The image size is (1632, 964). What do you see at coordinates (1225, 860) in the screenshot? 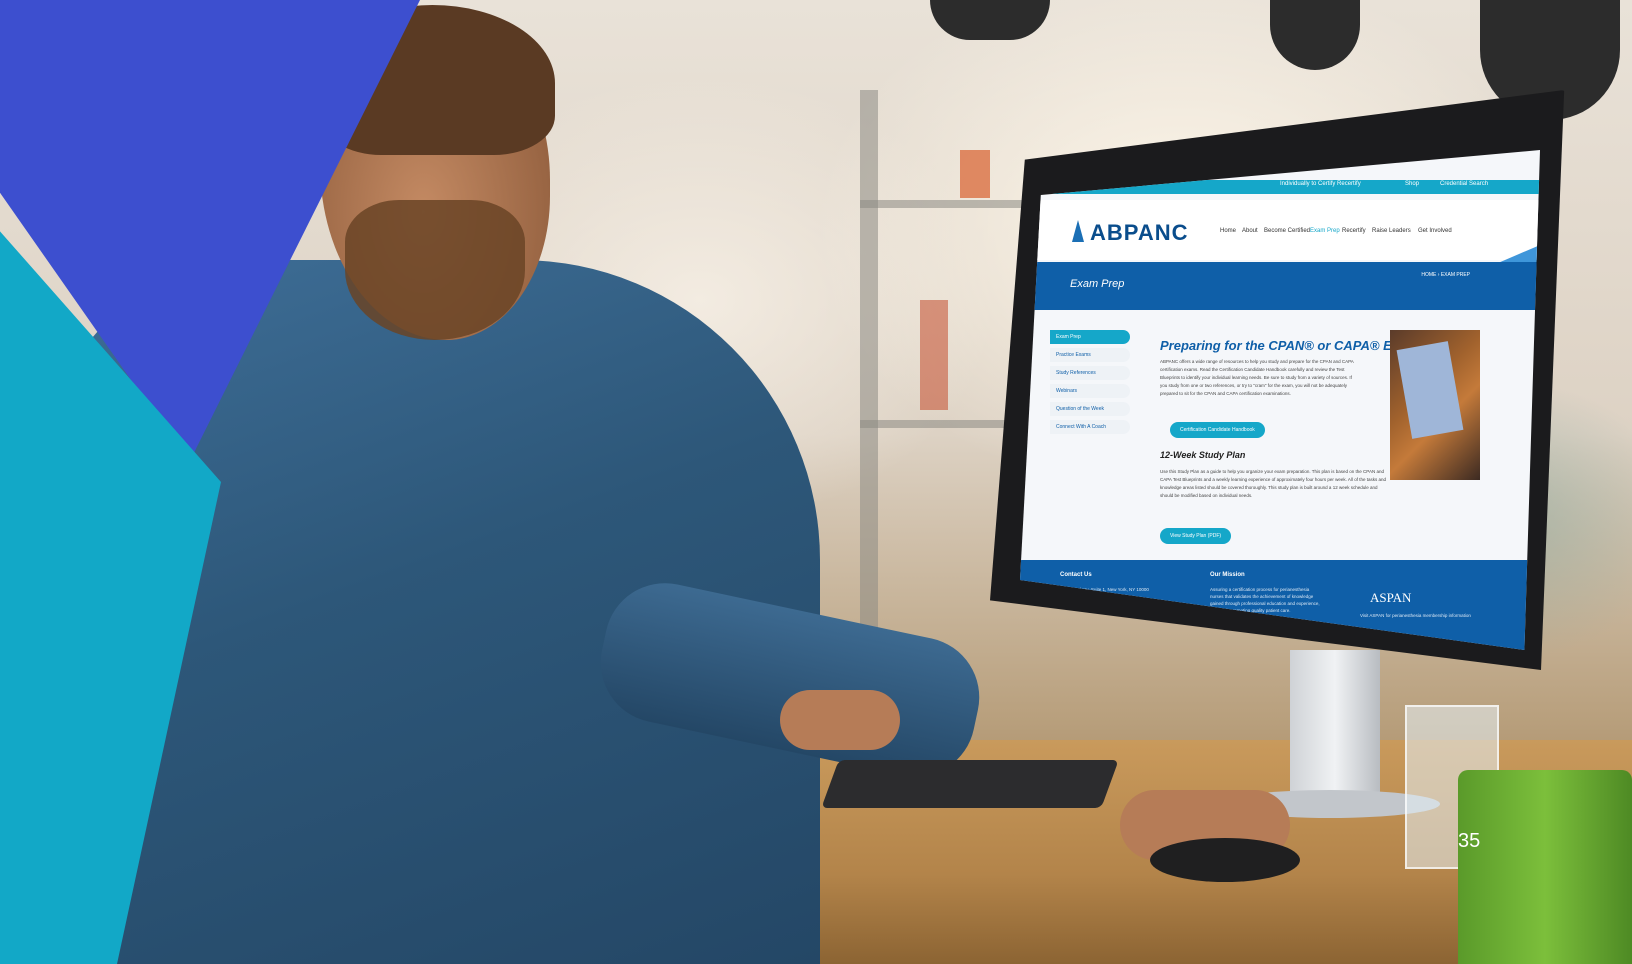
I see `mouse` at bounding box center [1225, 860].